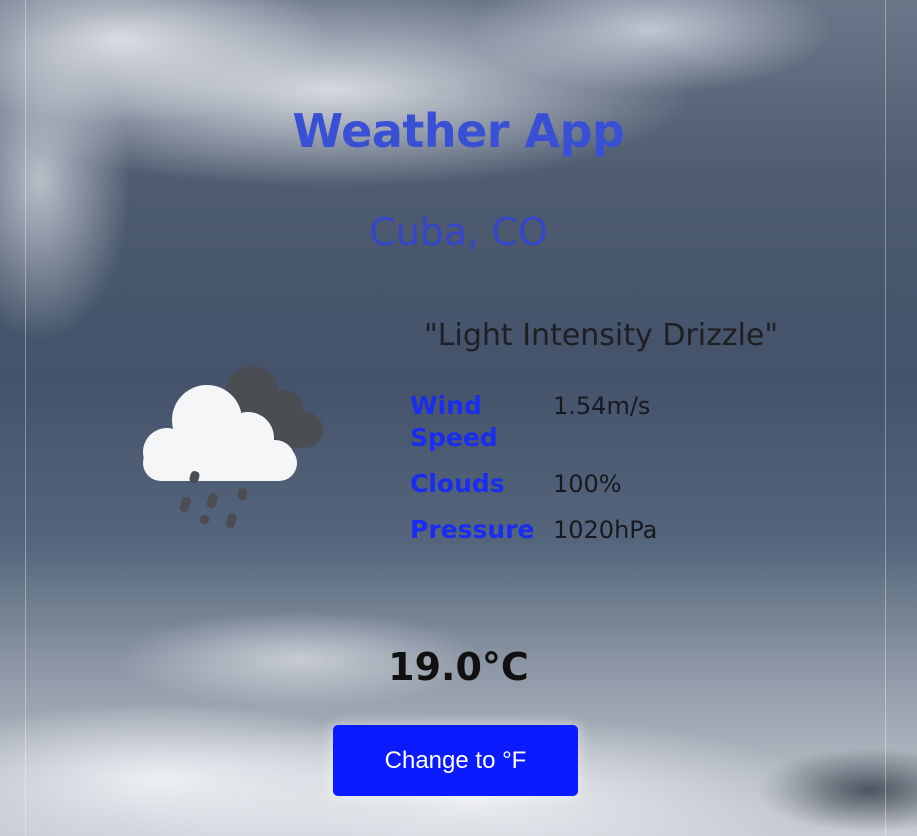 The width and height of the screenshot is (917, 836). I want to click on pressure-label: Pressure, so click(472, 529).